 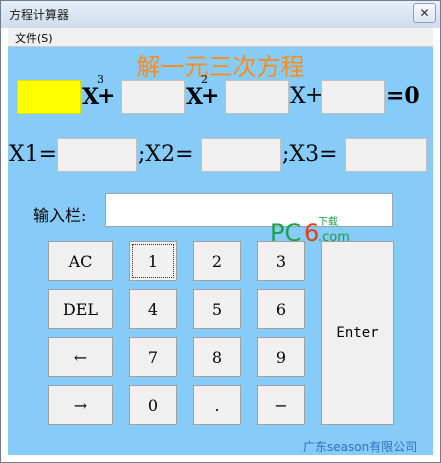 What do you see at coordinates (33, 154) in the screenshot?
I see `root-x1-label: X1=` at bounding box center [33, 154].